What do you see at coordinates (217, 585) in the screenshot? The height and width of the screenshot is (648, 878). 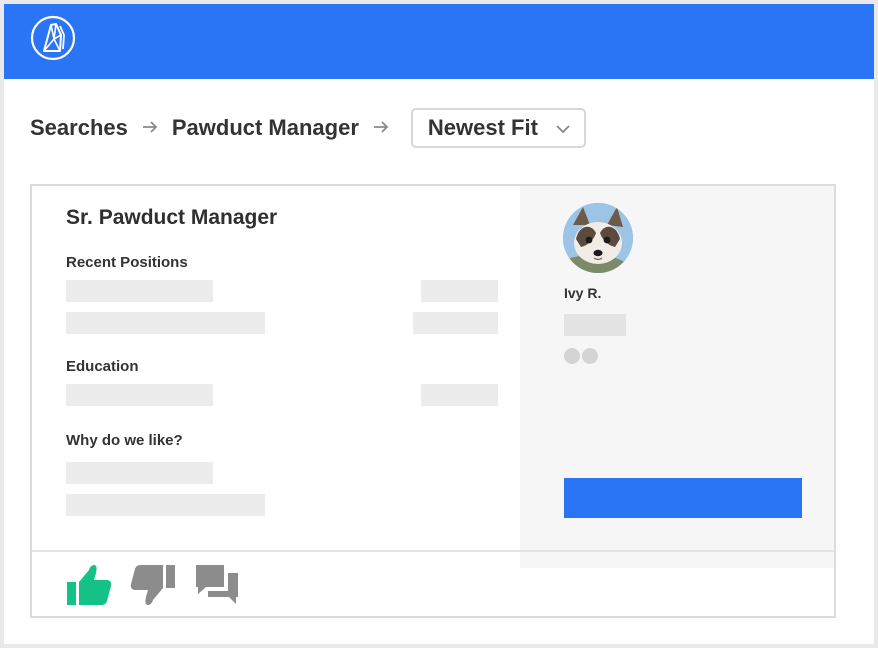 I see `comments-icon` at bounding box center [217, 585].